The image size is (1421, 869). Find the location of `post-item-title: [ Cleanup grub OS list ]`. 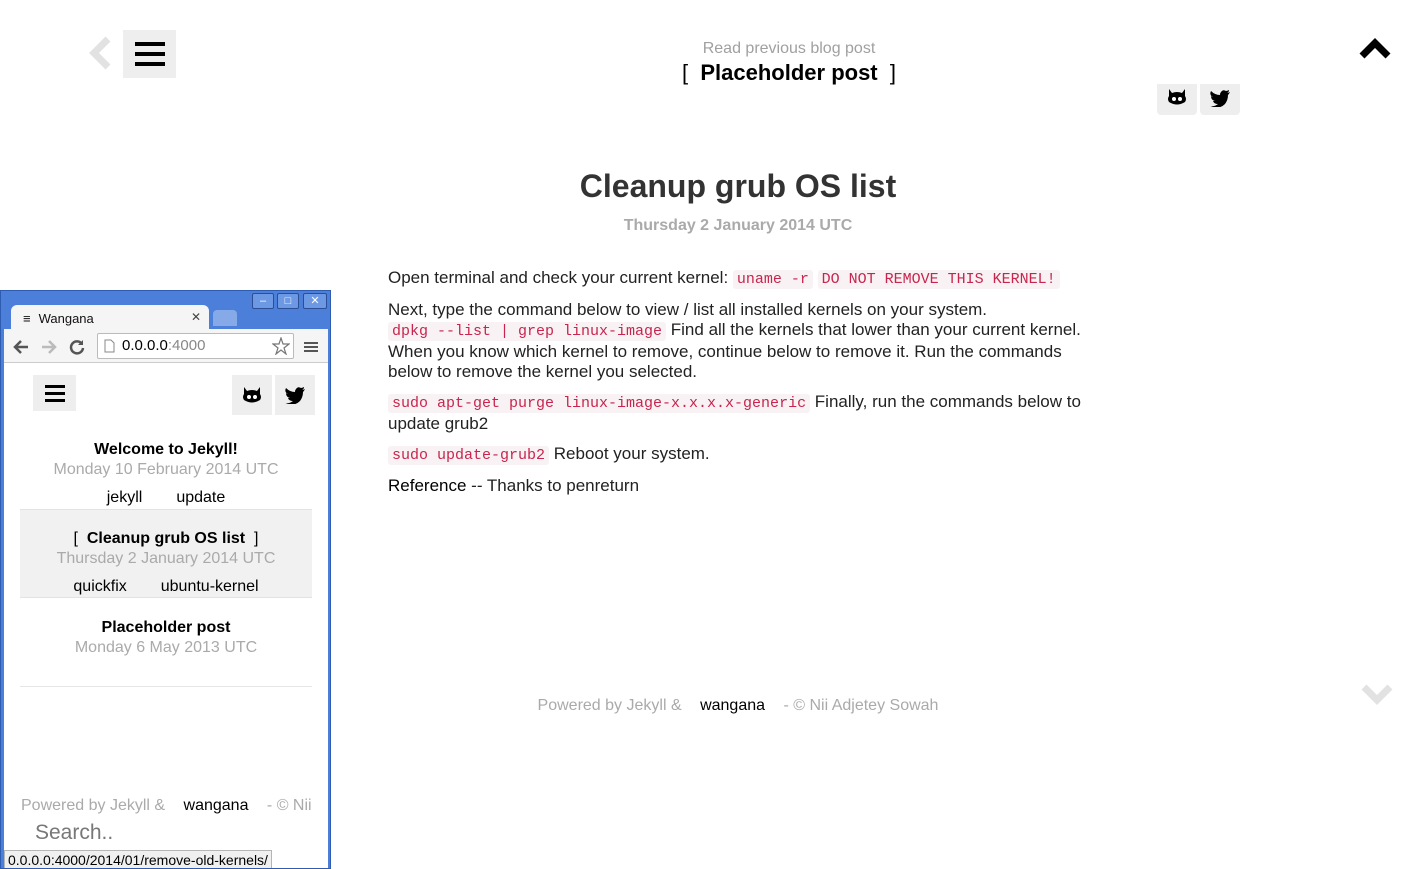

post-item-title: [ Cleanup grub OS list ] is located at coordinates (166, 539).